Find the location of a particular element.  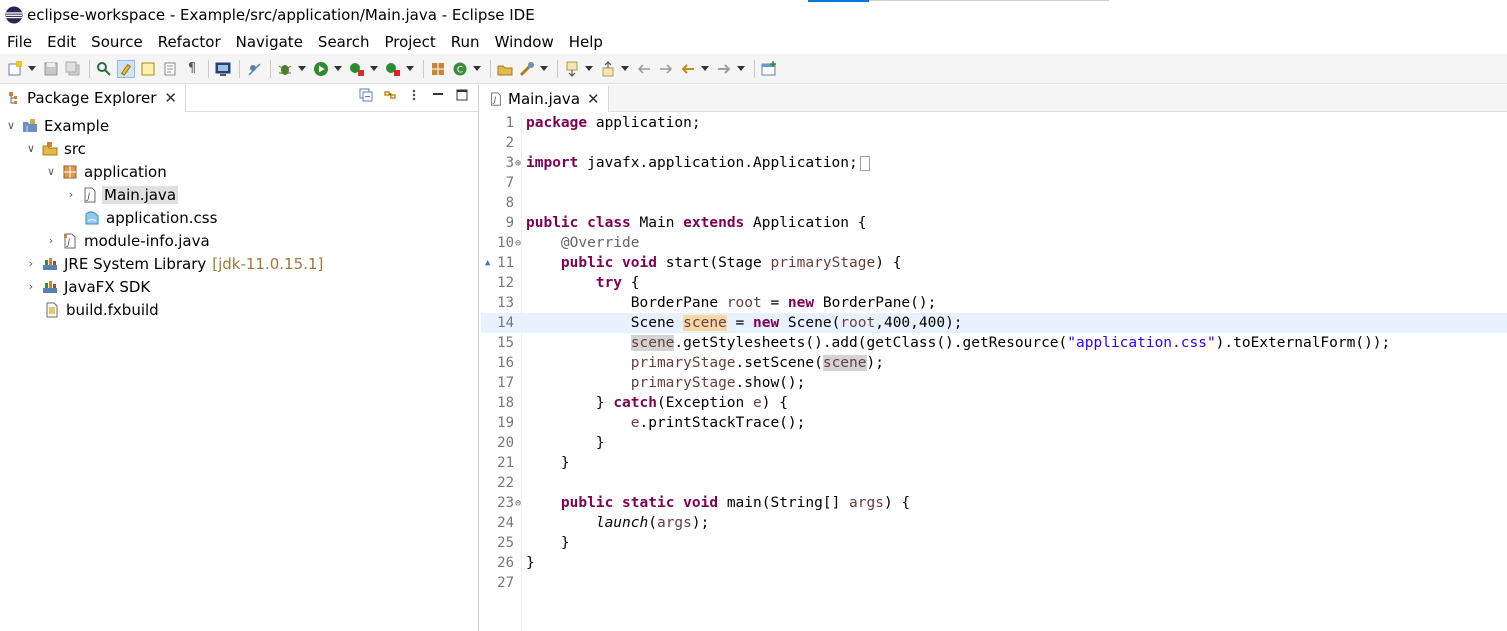

tree-item-module-info: › J module-info.java is located at coordinates (239, 240).